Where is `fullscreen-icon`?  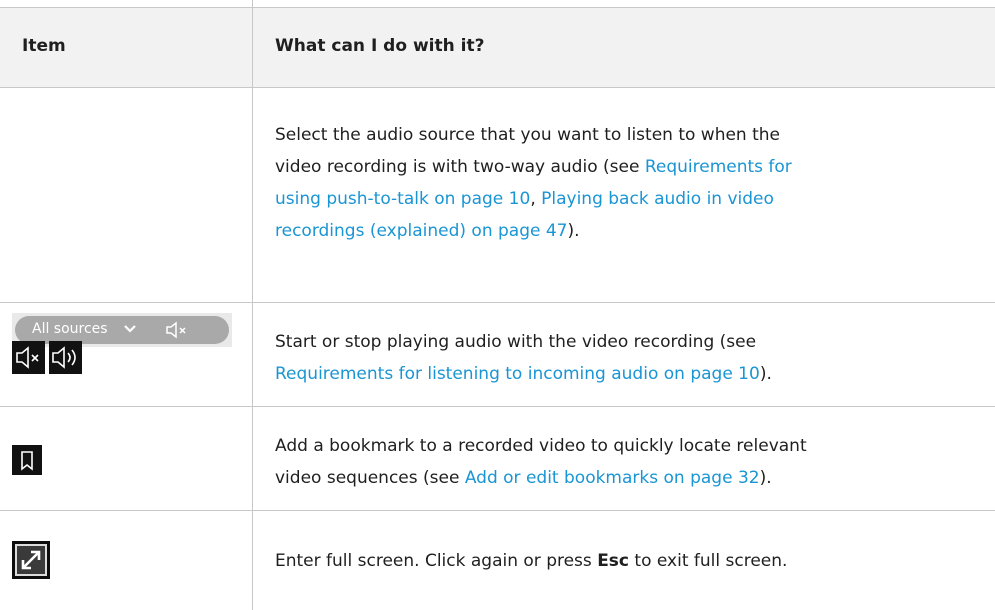 fullscreen-icon is located at coordinates (31, 560).